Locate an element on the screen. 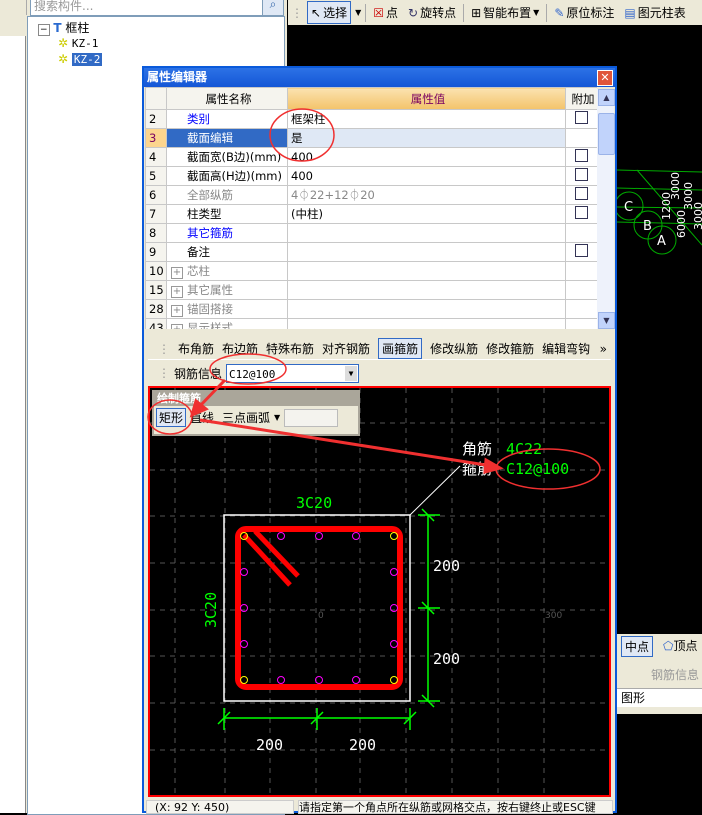 Image resolution: width=702 pixels, height=815 pixels. property-row: 4 截面宽(B边)(mm) 400 is located at coordinates (371, 157).